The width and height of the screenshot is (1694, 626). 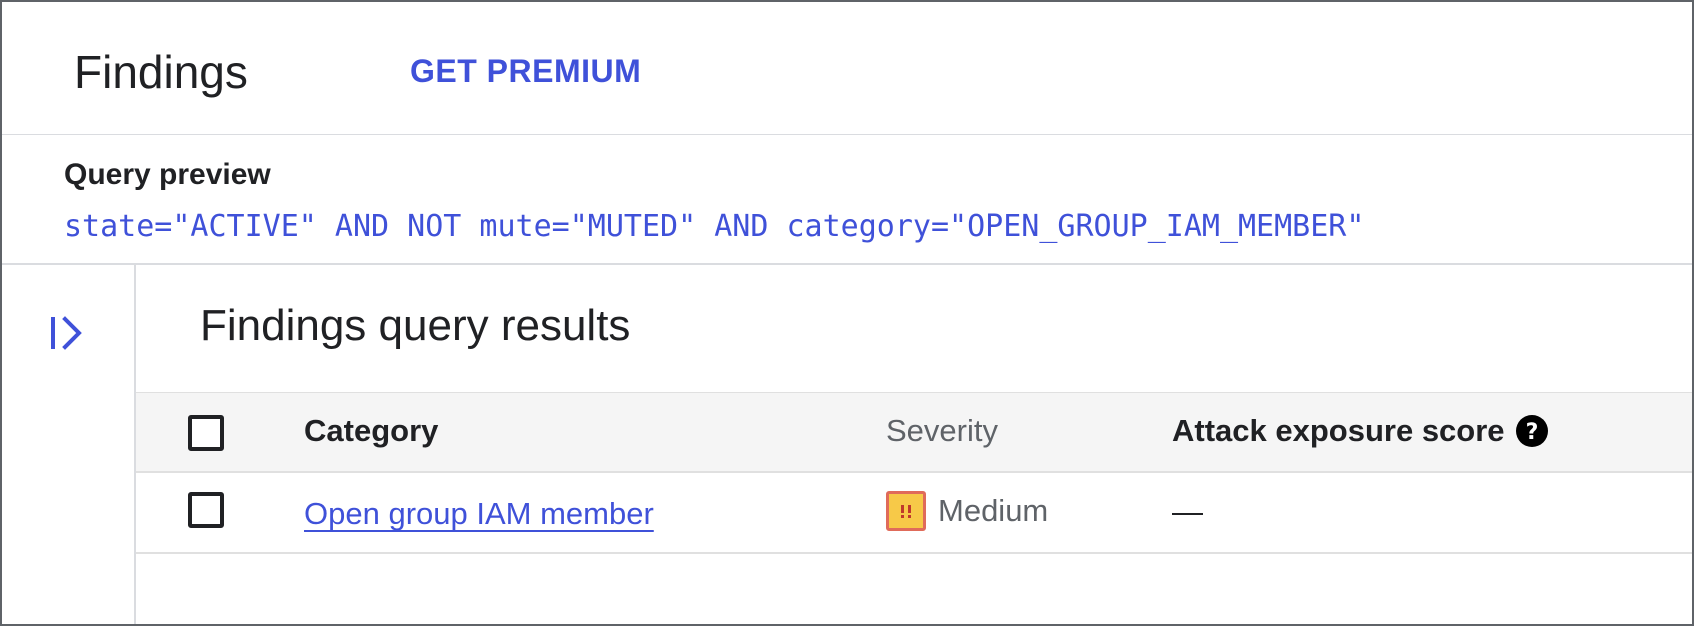 I want to click on column-header-attack-exposure-score: Attack exposure score ?, so click(x=1360, y=431).